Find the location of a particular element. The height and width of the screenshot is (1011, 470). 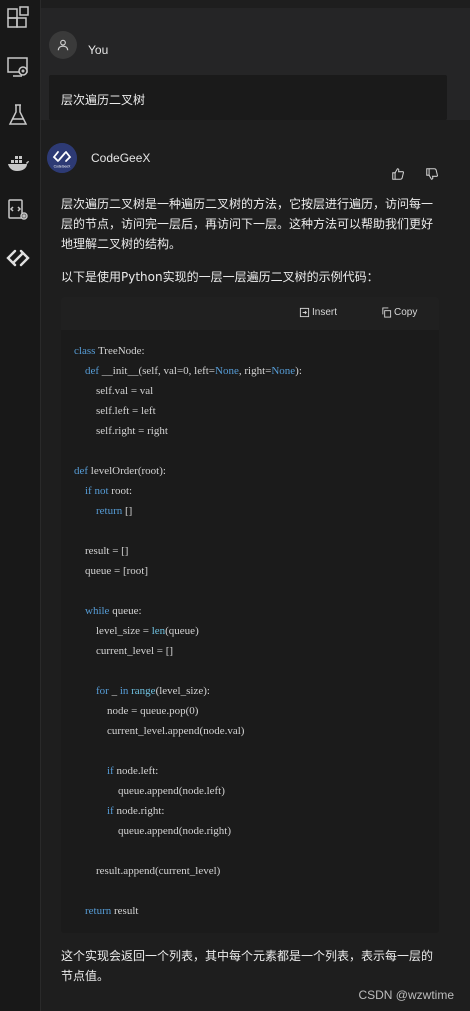

remote-explorer-icon is located at coordinates (18, 67).